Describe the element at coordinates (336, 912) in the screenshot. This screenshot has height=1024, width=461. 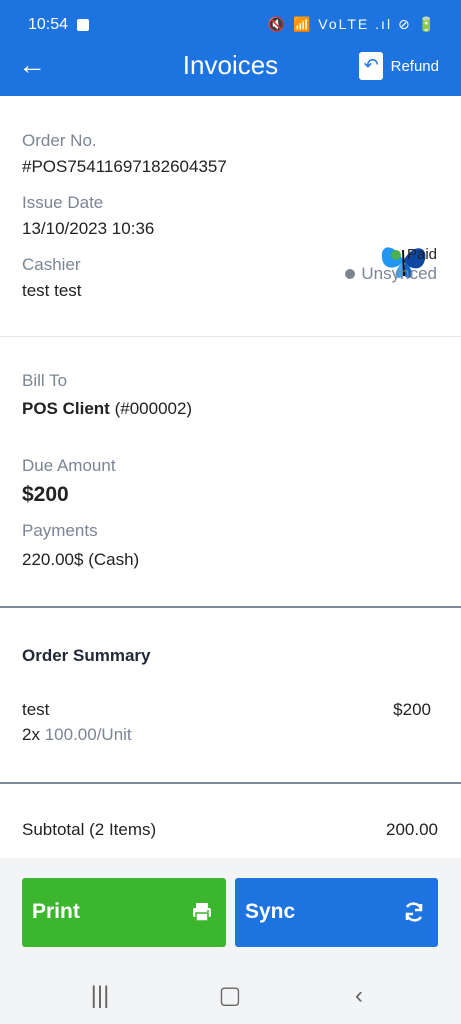
I see `sync-button: Sync` at that location.